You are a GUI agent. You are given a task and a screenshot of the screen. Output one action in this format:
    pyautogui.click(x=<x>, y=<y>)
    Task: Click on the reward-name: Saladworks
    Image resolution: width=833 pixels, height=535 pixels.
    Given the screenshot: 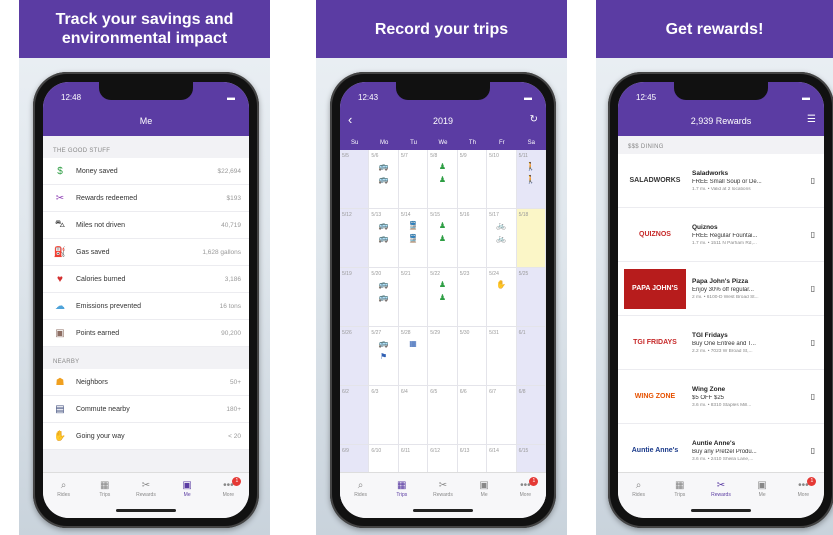 What is the action you would take?
    pyautogui.click(x=710, y=173)
    